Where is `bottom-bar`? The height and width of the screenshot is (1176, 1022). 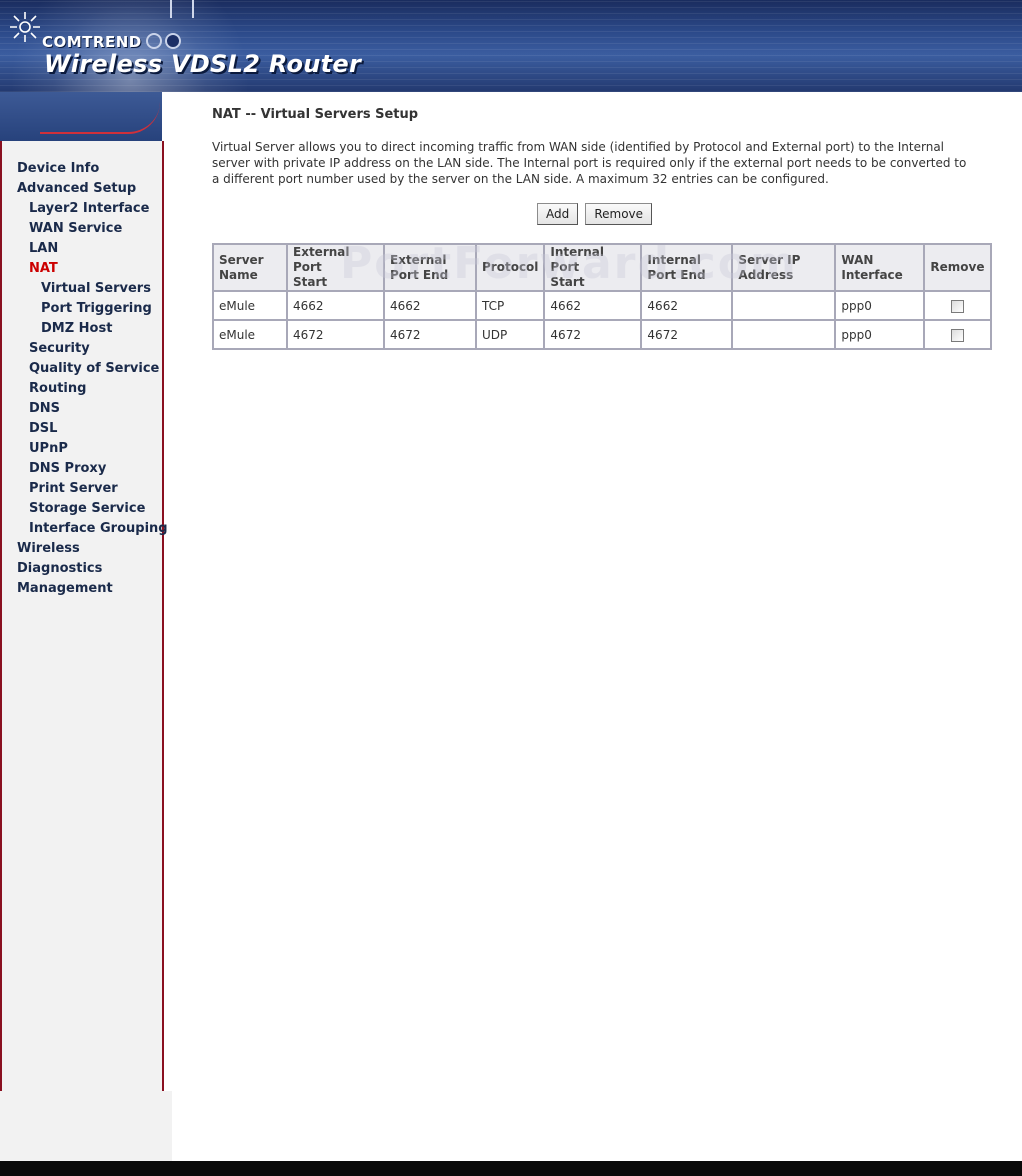
bottom-bar is located at coordinates (511, 1168).